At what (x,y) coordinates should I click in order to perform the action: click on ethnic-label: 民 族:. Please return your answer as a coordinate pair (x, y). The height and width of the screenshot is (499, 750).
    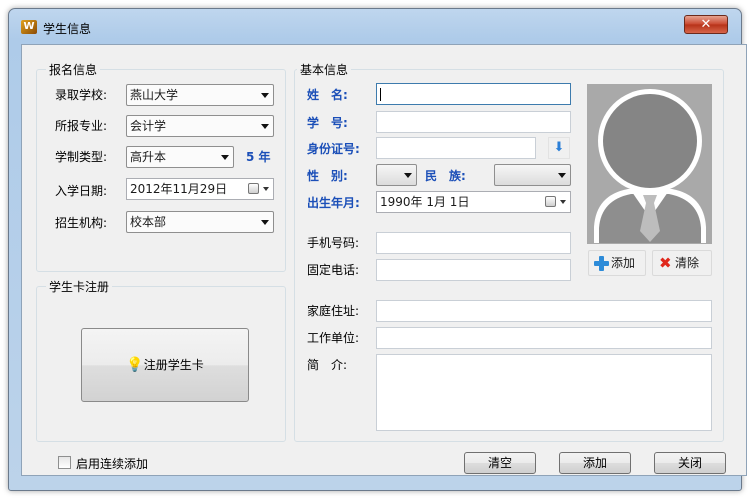
    Looking at the image, I should click on (445, 176).